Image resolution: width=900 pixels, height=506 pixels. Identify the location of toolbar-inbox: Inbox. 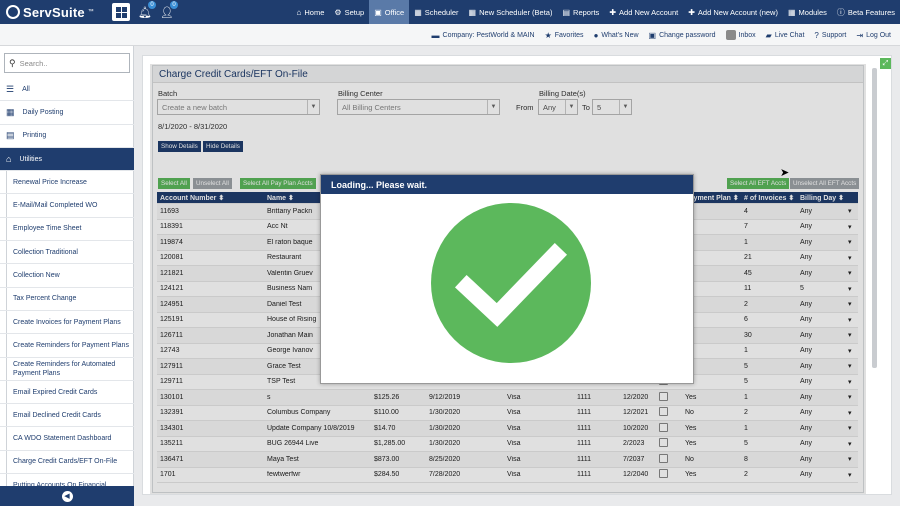
(741, 35).